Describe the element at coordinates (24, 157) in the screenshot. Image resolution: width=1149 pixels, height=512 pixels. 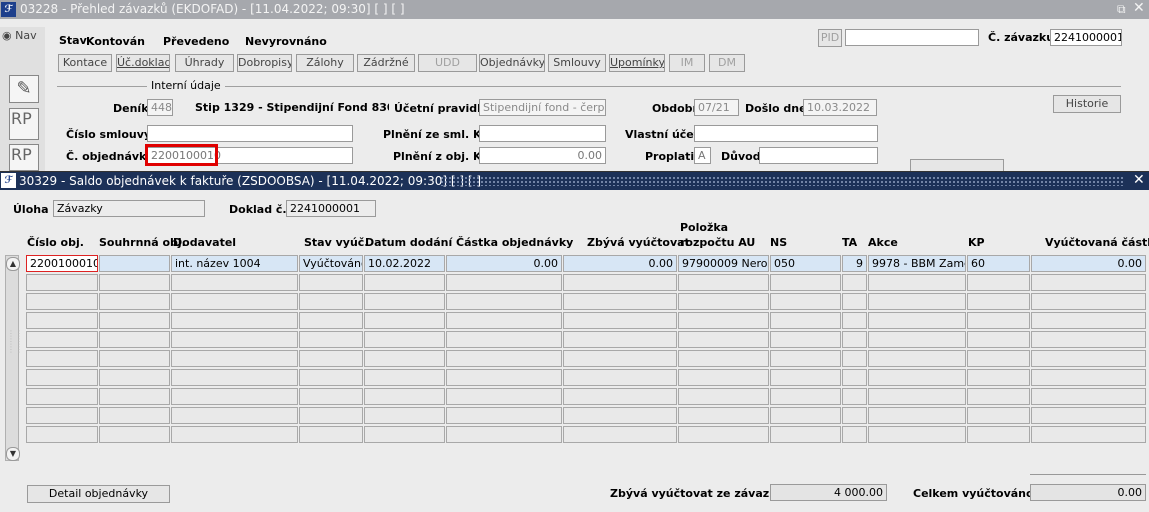
I see `rp-icon-2: RP` at that location.